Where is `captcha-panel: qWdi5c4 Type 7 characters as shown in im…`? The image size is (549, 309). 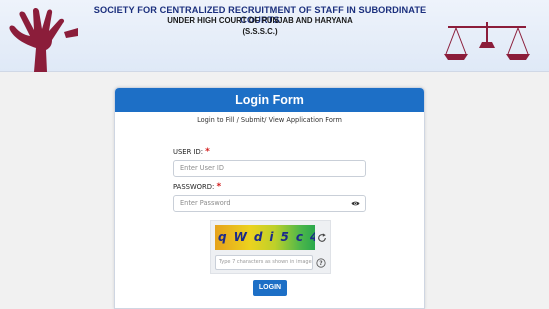
captcha-panel: qWdi5c4 Type 7 characters as shown in im… is located at coordinates (270, 247).